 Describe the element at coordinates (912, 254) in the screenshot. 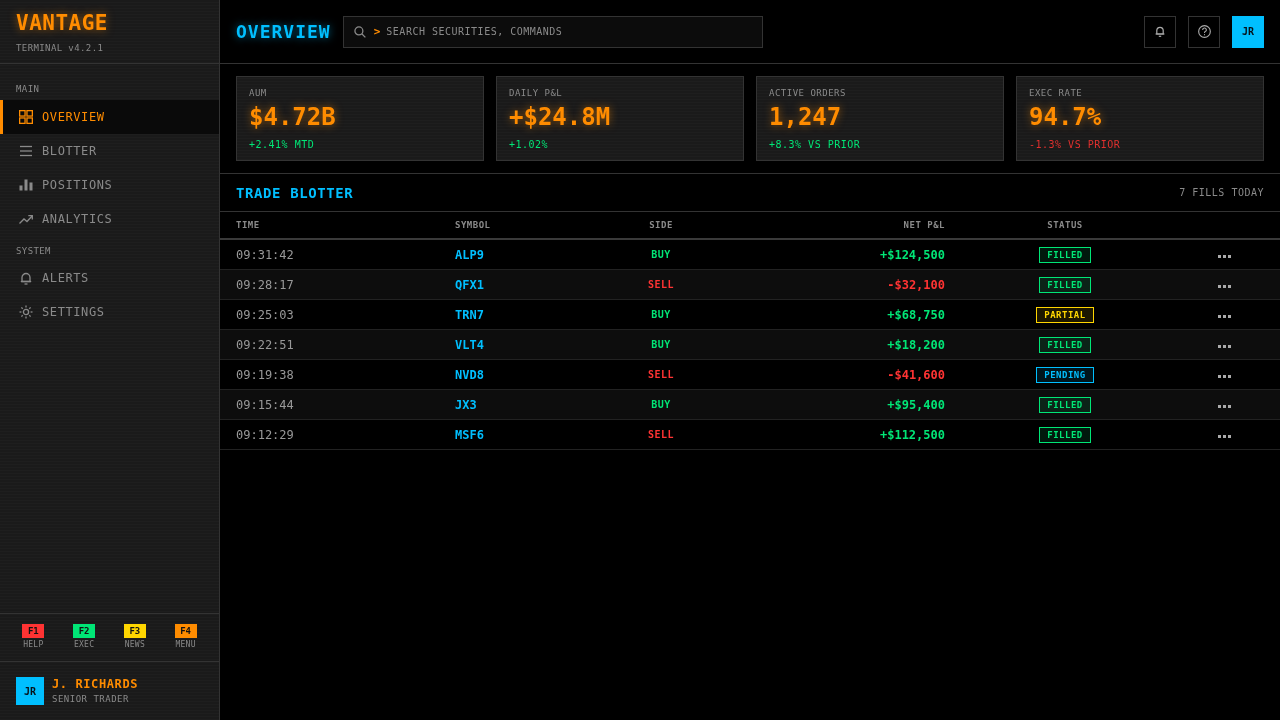

I see `pnl-cell: +$124,500` at that location.